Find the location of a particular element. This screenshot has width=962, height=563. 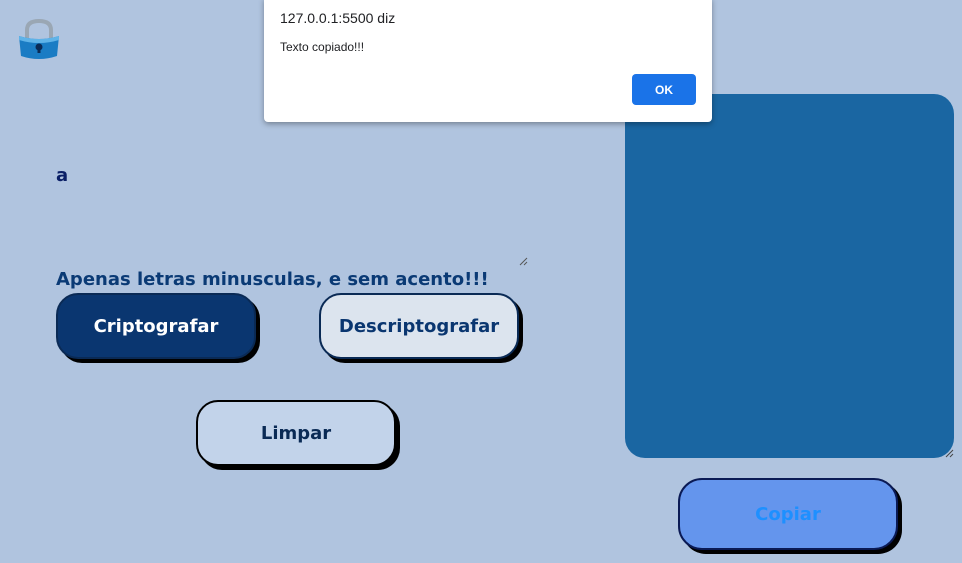

dialog-message: Texto copiado!!! is located at coordinates (322, 47).